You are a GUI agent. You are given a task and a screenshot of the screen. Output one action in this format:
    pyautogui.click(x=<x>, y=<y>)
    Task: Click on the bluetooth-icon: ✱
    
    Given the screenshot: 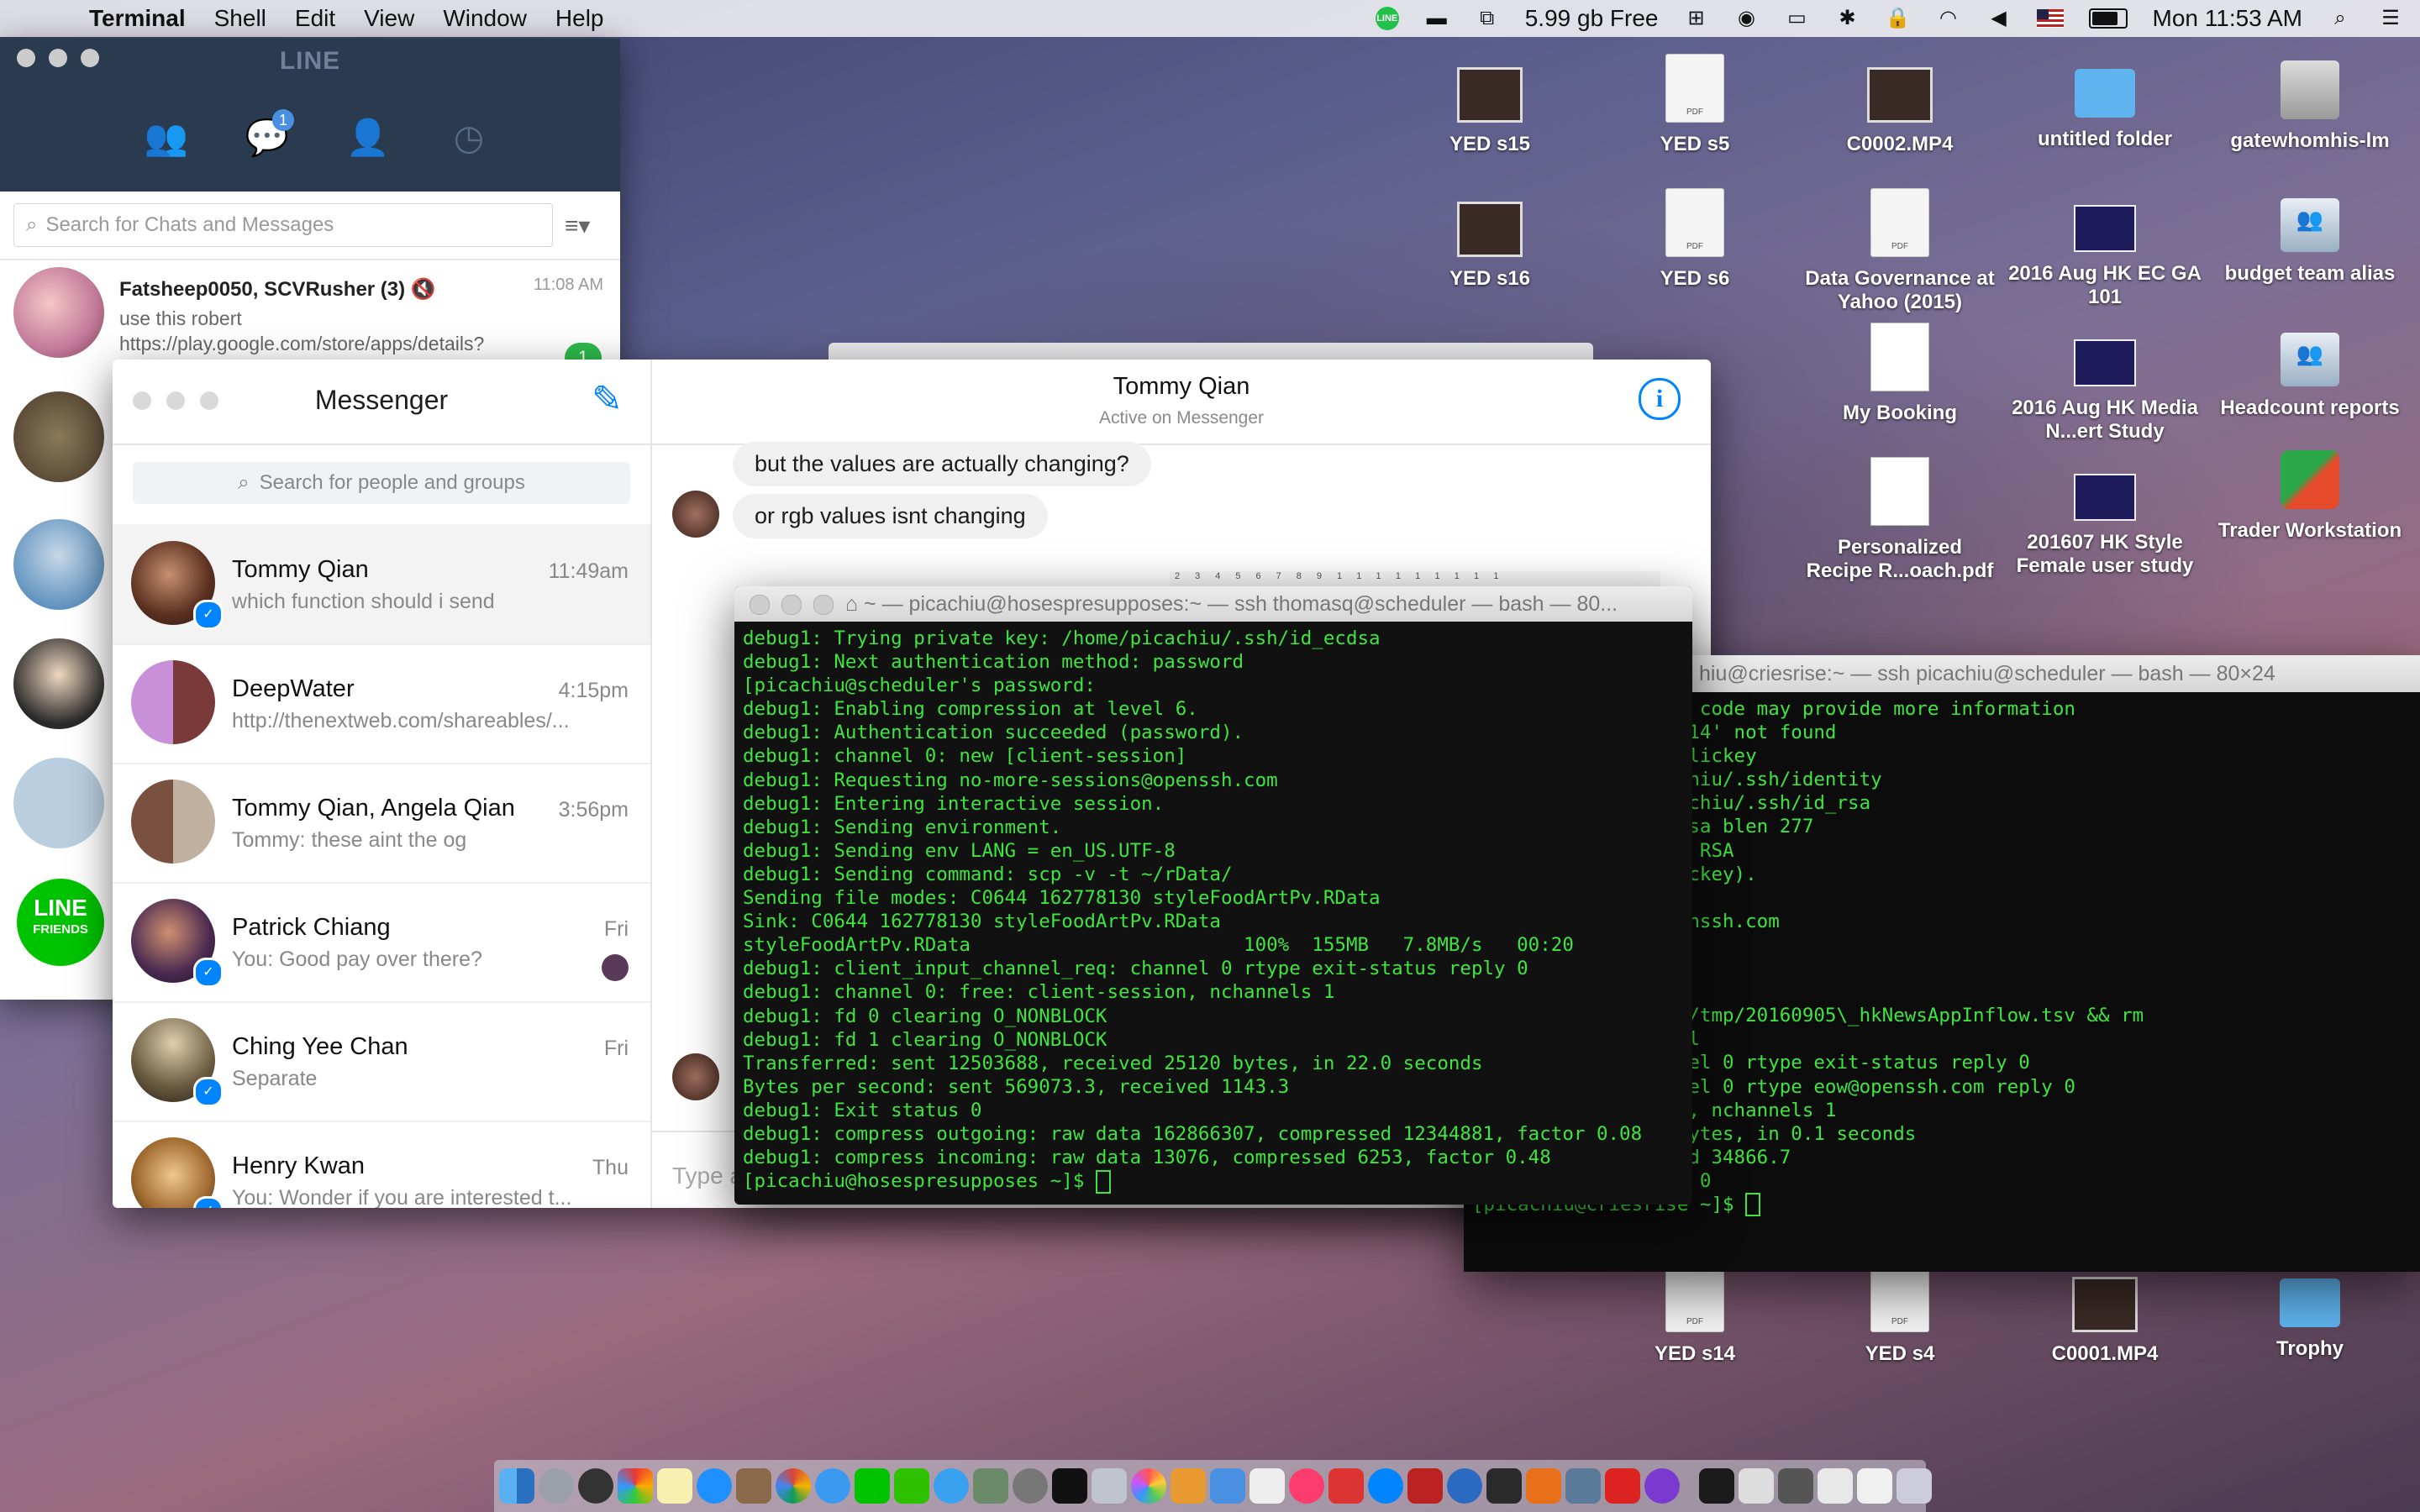 What is the action you would take?
    pyautogui.click(x=1848, y=18)
    